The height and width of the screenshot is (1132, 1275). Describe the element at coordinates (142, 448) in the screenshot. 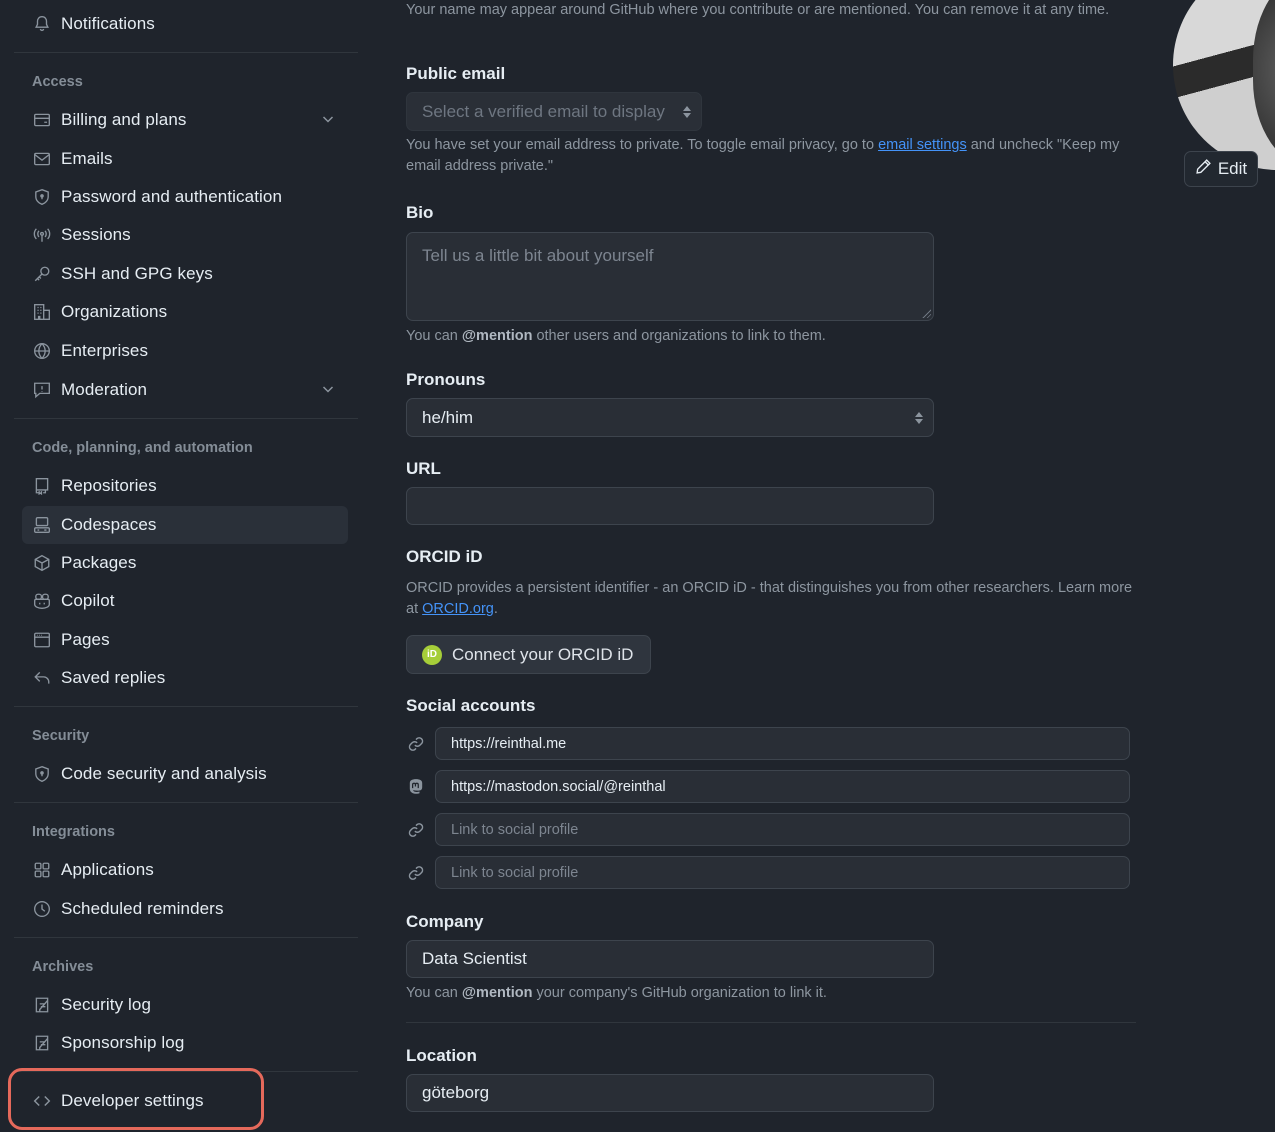

I see `section-title-code-planning: Code, planning, and automation` at that location.